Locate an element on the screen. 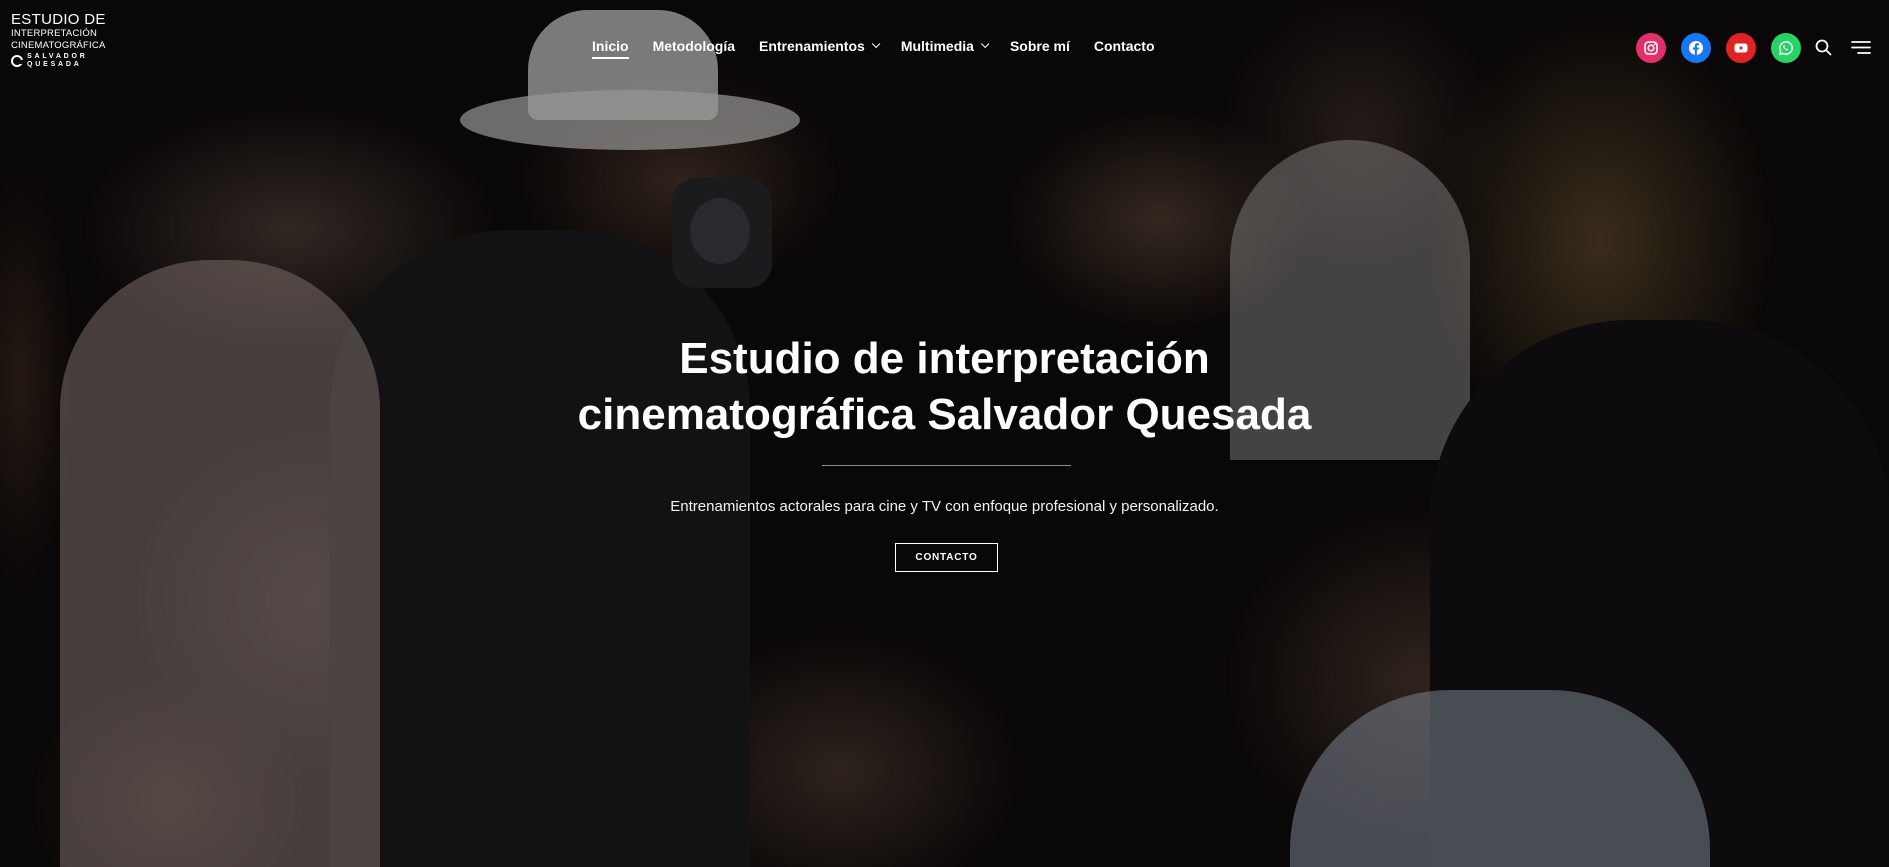  menu-icon is located at coordinates (1861, 47).